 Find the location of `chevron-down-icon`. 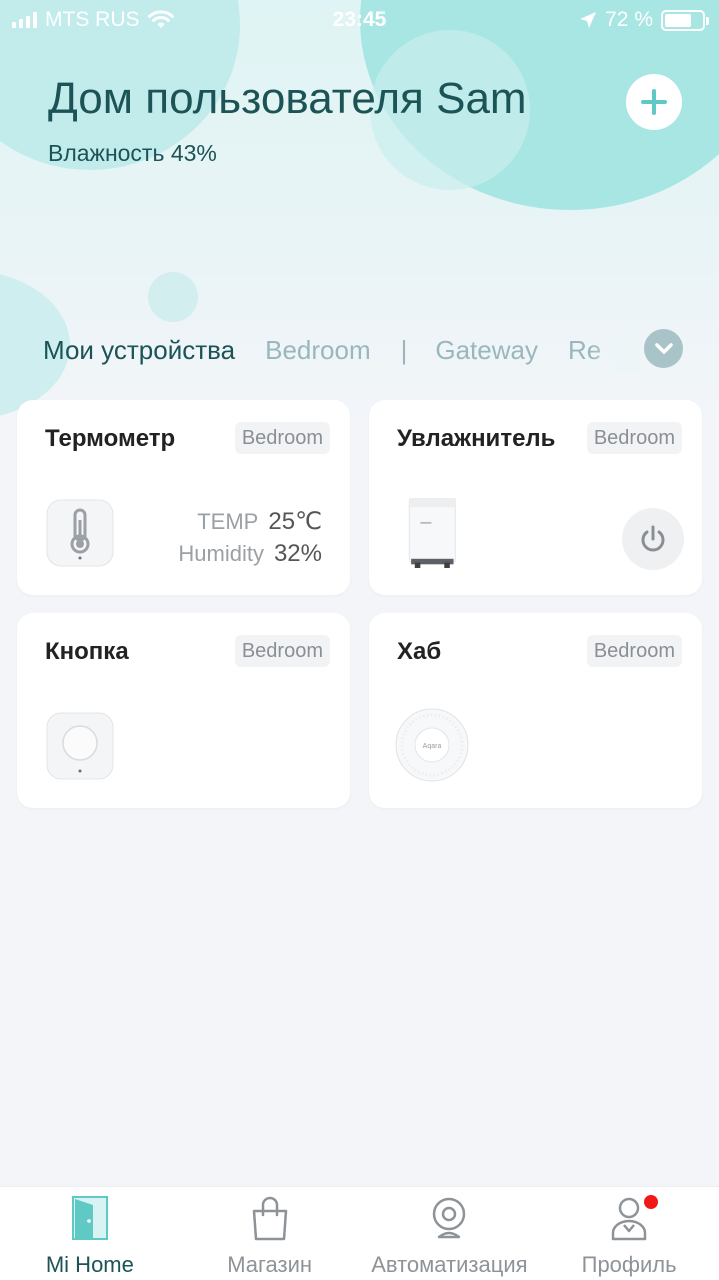

chevron-down-icon is located at coordinates (663, 348).